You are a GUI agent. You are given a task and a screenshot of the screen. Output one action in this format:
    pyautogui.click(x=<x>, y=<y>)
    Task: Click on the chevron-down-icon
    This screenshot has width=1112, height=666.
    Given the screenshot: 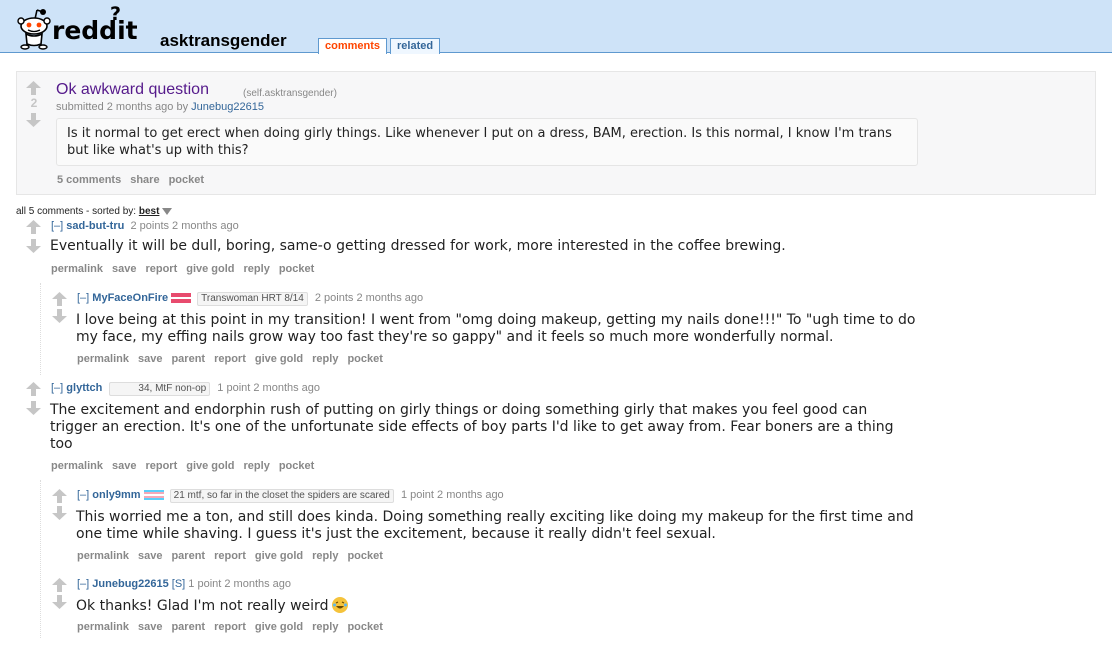 What is the action you would take?
    pyautogui.click(x=167, y=211)
    